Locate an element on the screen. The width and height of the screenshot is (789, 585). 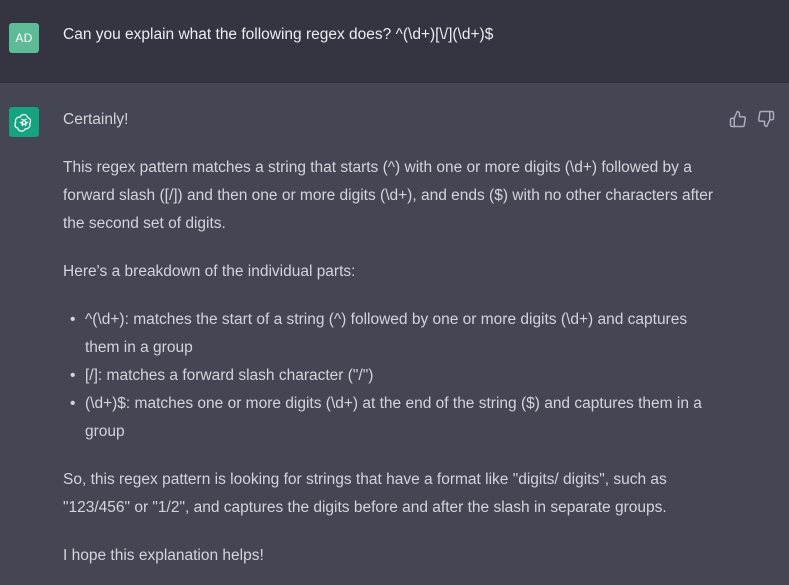
assistant-intro: Certainly! is located at coordinates (96, 119).